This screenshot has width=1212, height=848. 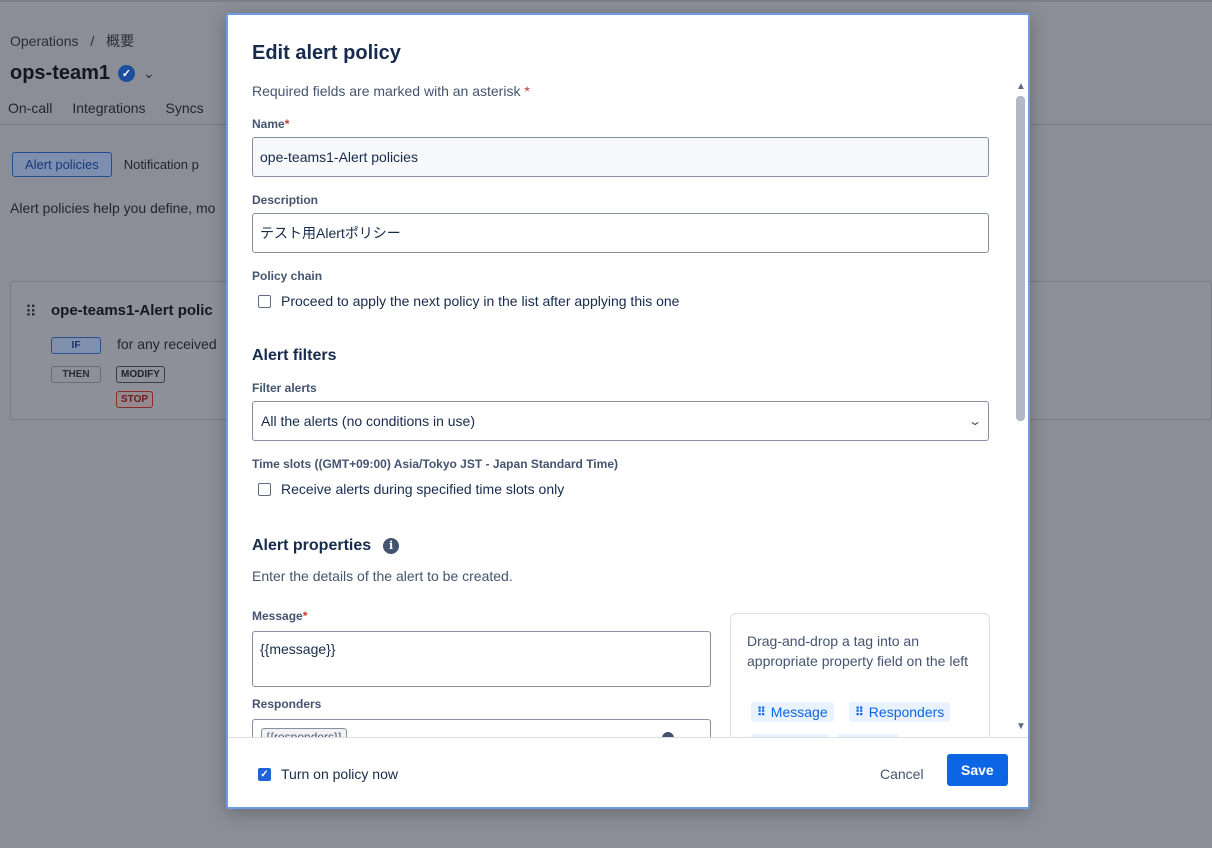 What do you see at coordinates (1021, 726) in the screenshot?
I see `scroll-down-icon: ▼` at bounding box center [1021, 726].